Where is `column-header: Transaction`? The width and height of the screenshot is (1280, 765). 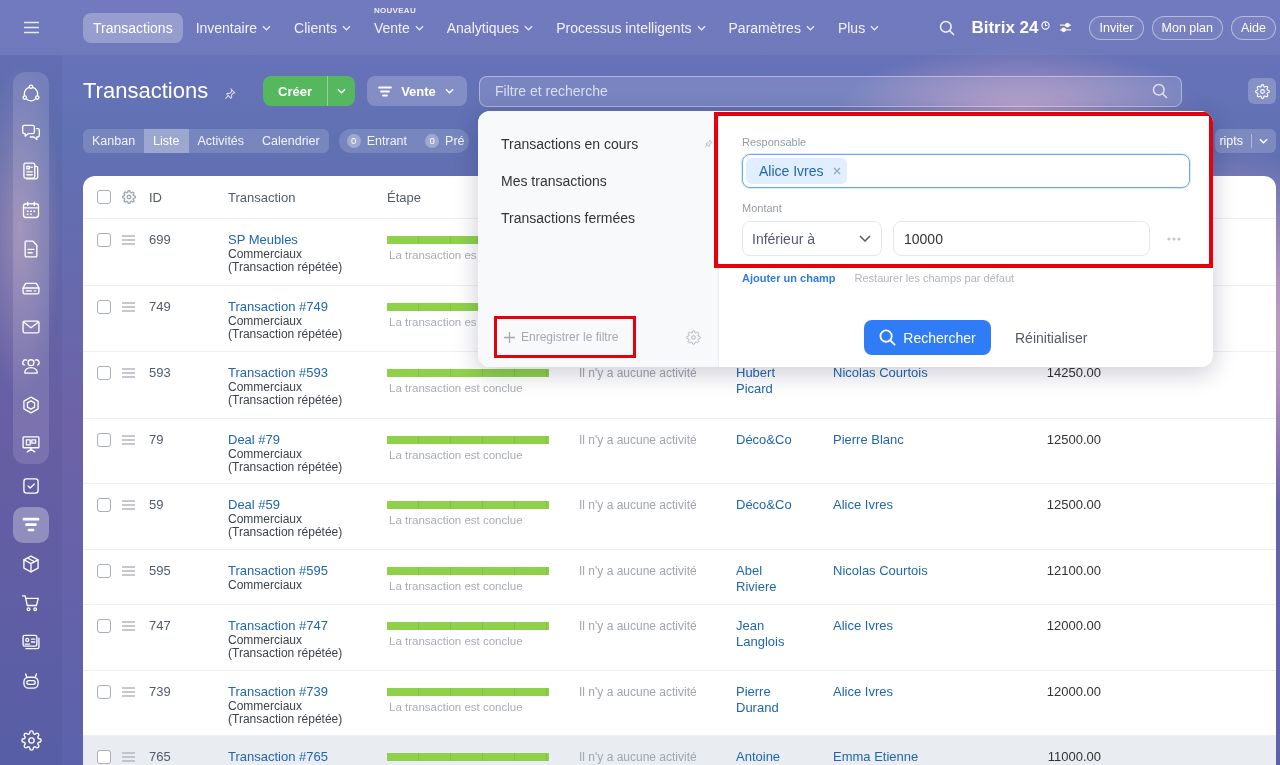 column-header: Transaction is located at coordinates (307, 197).